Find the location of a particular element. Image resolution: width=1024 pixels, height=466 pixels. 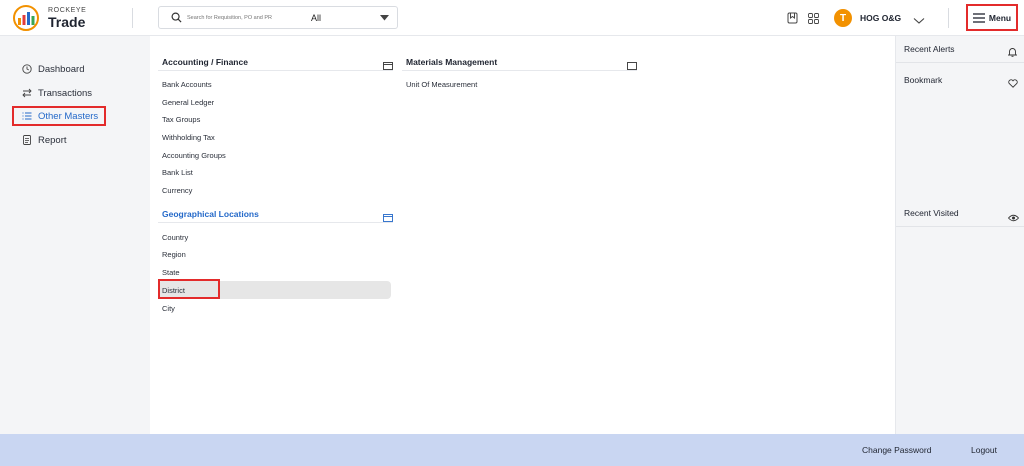

search-scope-value: All is located at coordinates (316, 17).